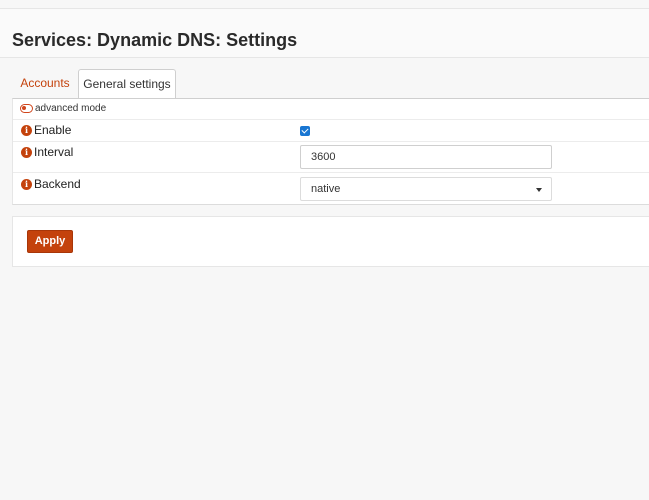 Image resolution: width=649 pixels, height=500 pixels. Describe the element at coordinates (70, 108) in the screenshot. I see `advanced-mode-label: advanced mode` at that location.